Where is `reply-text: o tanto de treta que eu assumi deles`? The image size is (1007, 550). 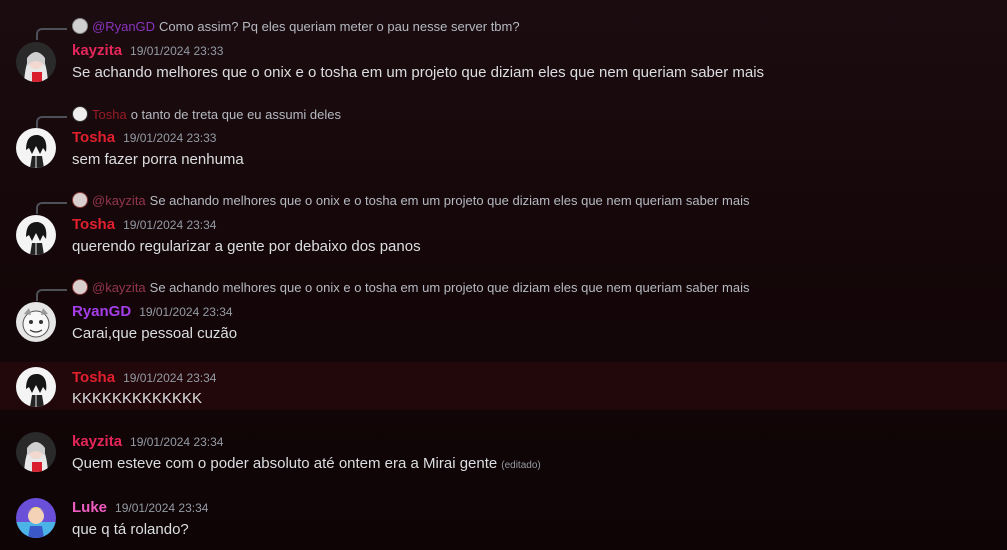 reply-text: o tanto de treta que eu assumi deles is located at coordinates (236, 114).